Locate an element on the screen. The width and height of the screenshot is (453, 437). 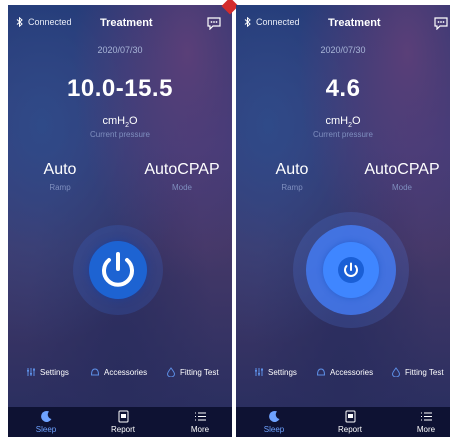
bottom-nav-left: Sleep Report More is located at coordinates (120, 422).